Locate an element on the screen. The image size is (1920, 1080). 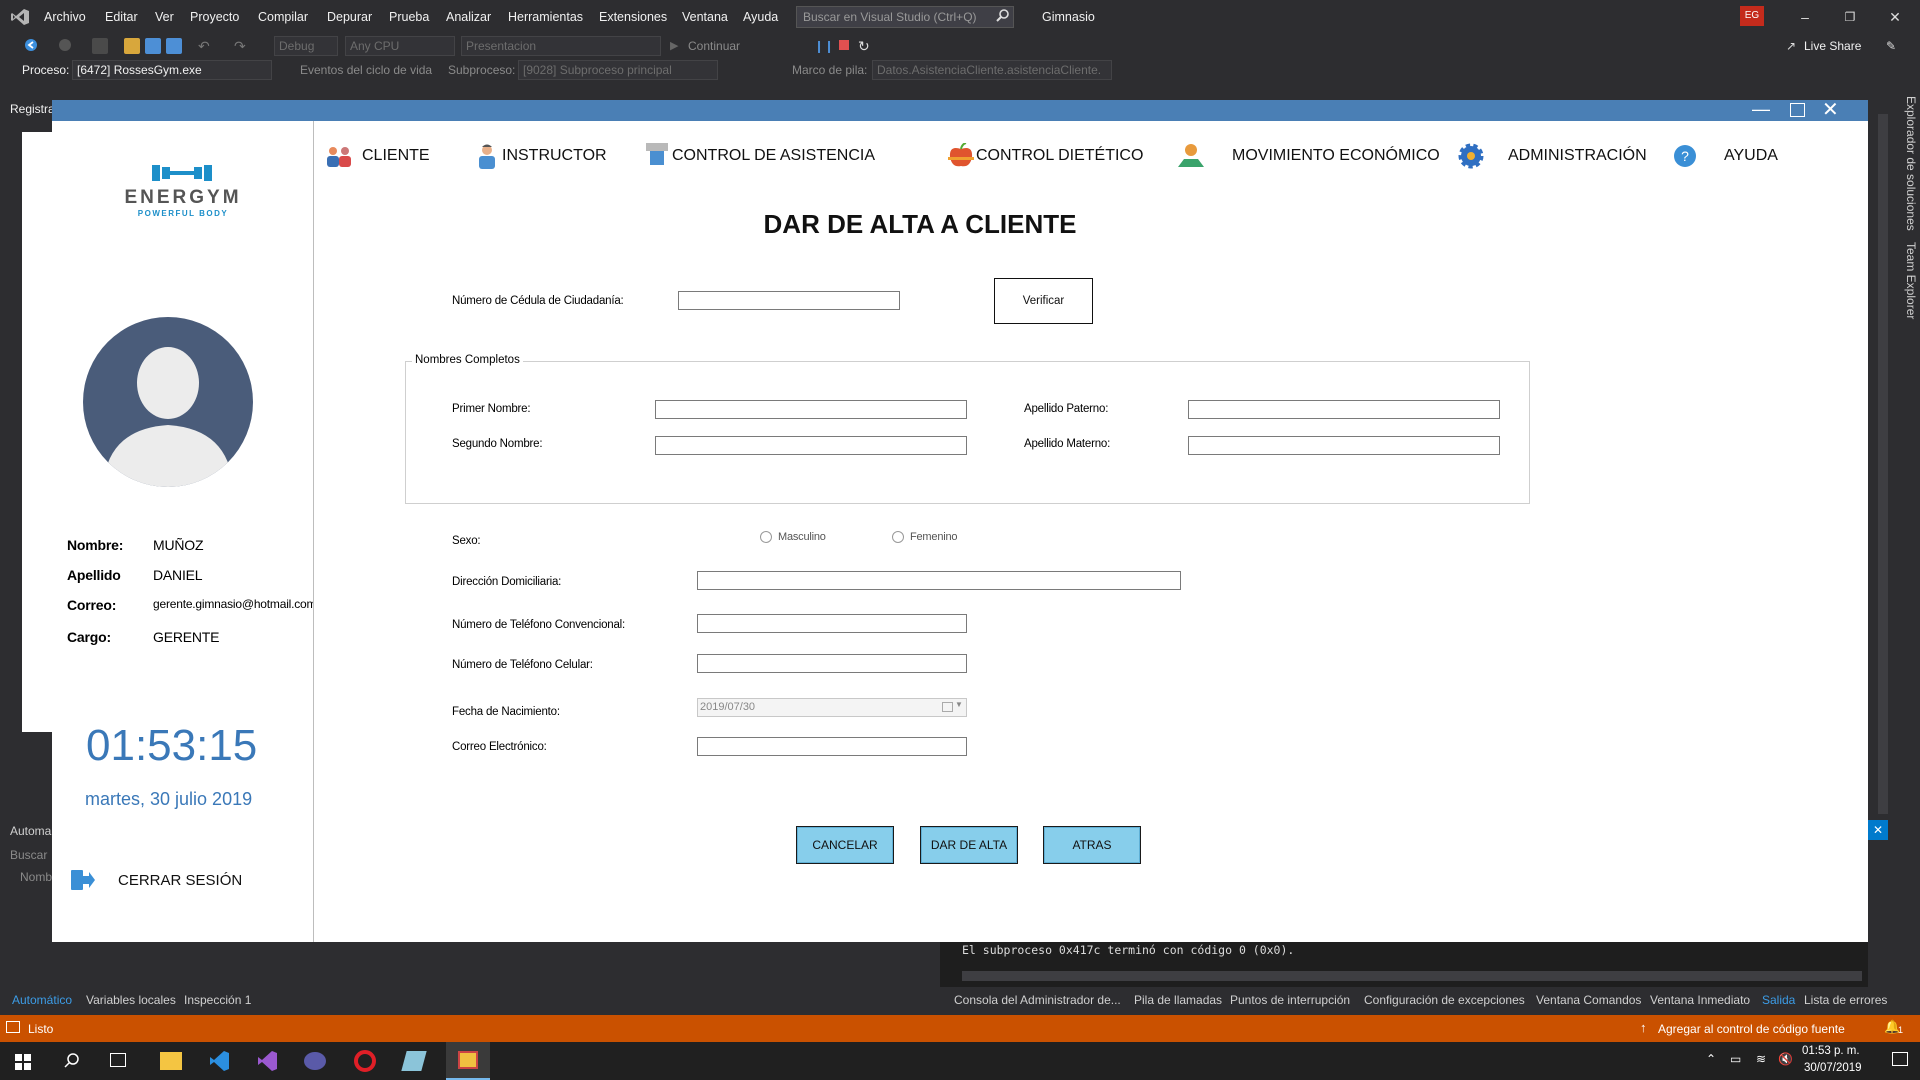
solution-explorer-tab: Explorador de soluciones is located at coordinates (1911, 163).